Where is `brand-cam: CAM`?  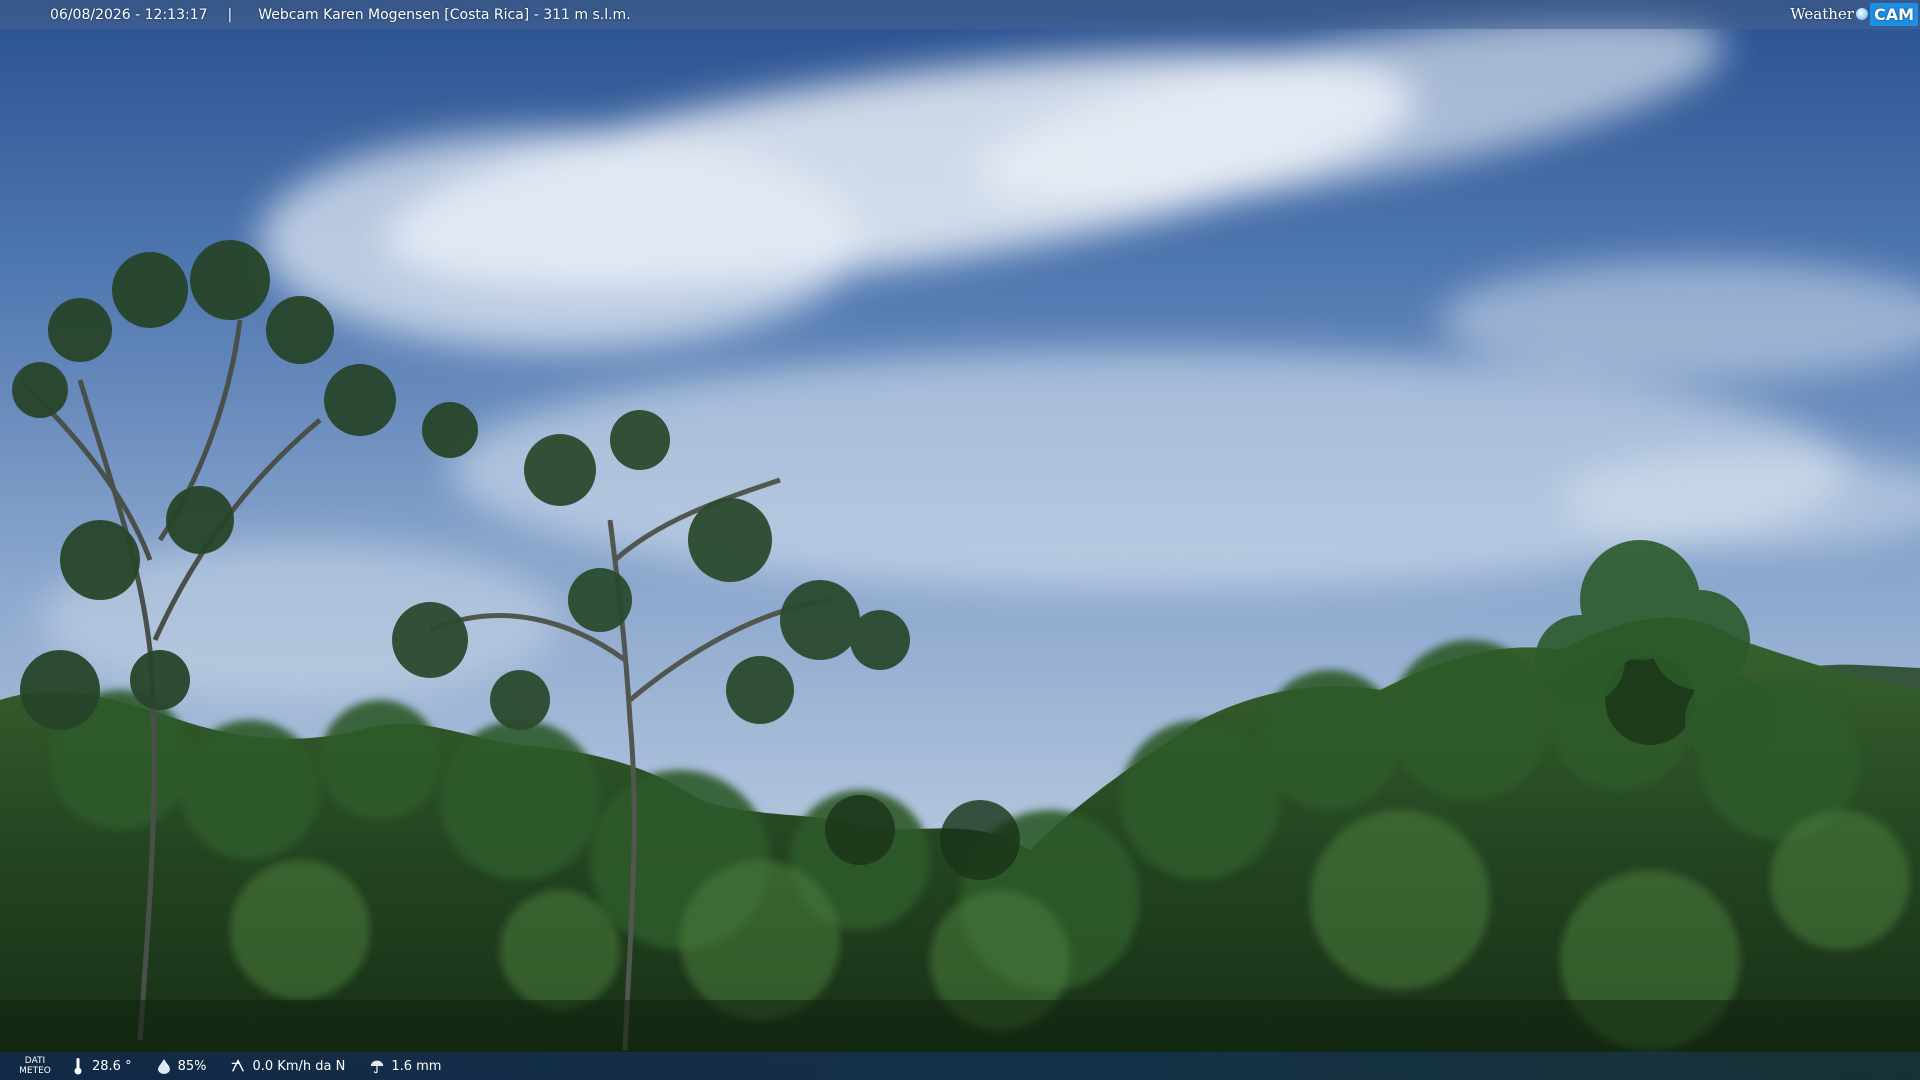
brand-cam: CAM is located at coordinates (1893, 14).